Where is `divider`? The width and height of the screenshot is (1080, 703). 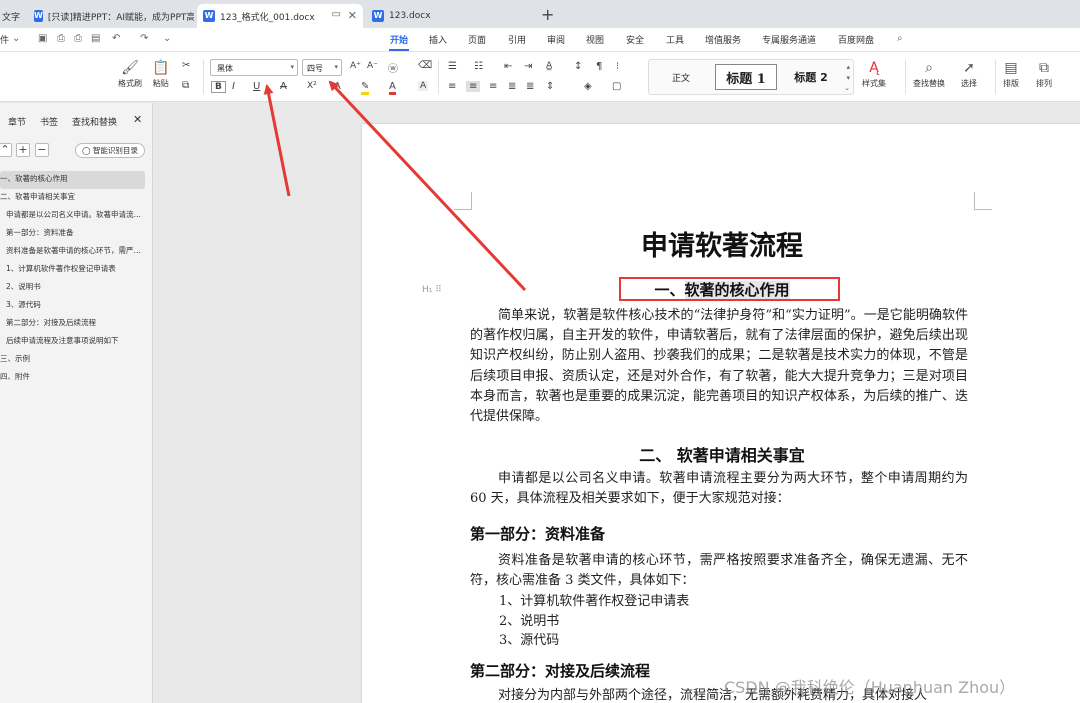
divider is located at coordinates (905, 77).